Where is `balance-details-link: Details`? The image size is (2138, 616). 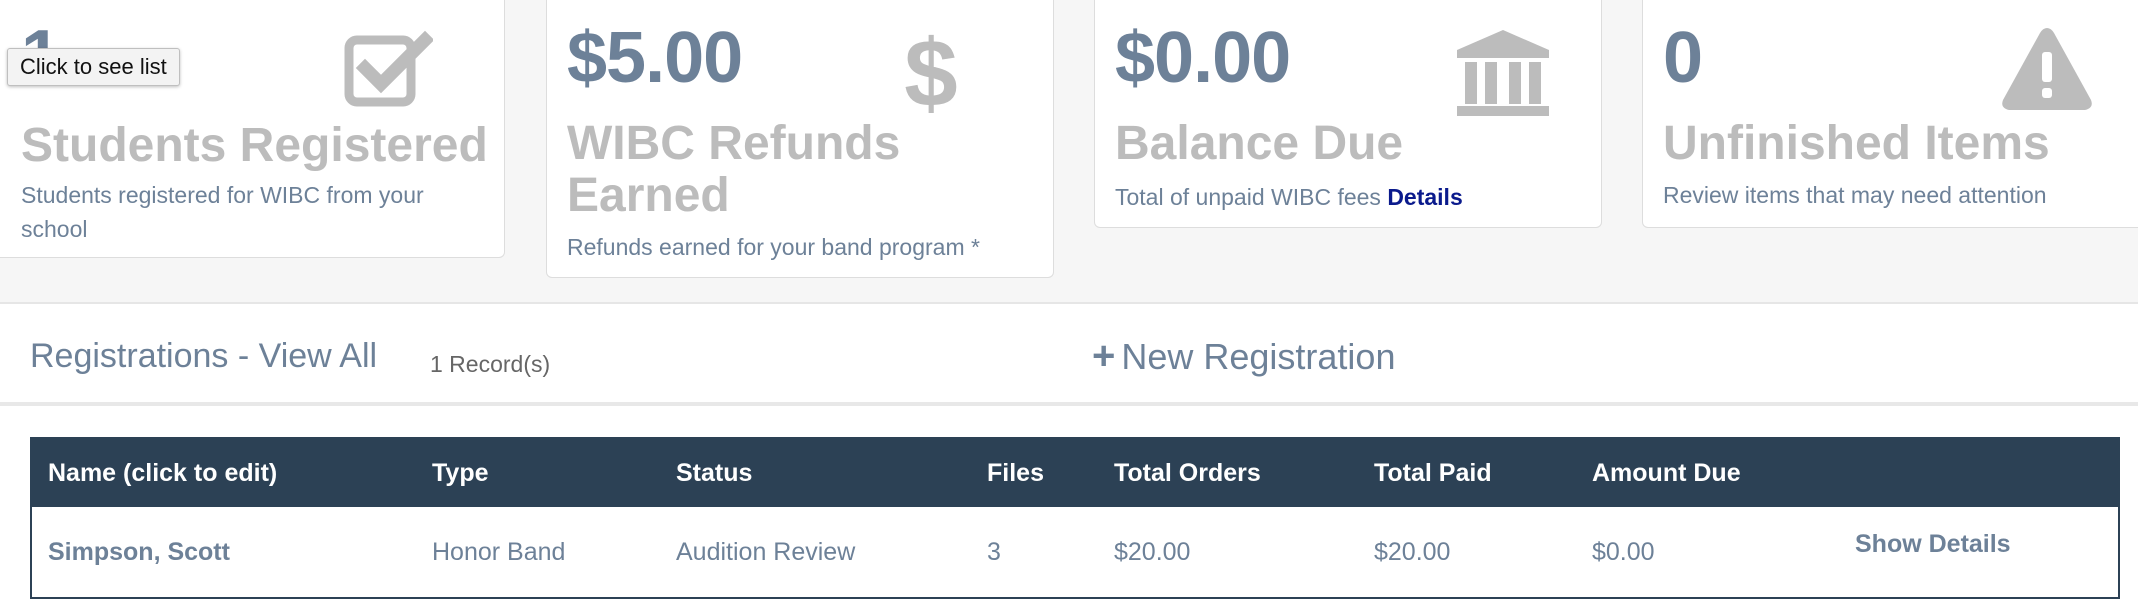 balance-details-link: Details is located at coordinates (1424, 197).